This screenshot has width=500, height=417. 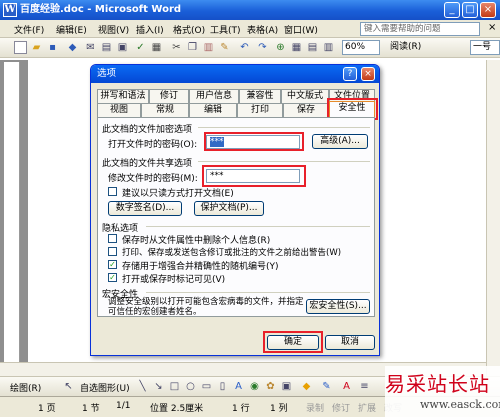 What do you see at coordinates (305, 96) in the screenshot?
I see `tab-chinese-typography: 中文版式` at bounding box center [305, 96].